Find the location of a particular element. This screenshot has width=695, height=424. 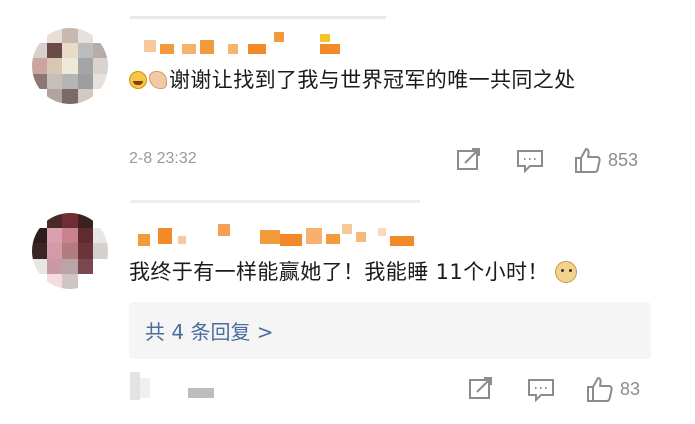

comment-timestamp: 2-8 23:32 is located at coordinates (163, 158).